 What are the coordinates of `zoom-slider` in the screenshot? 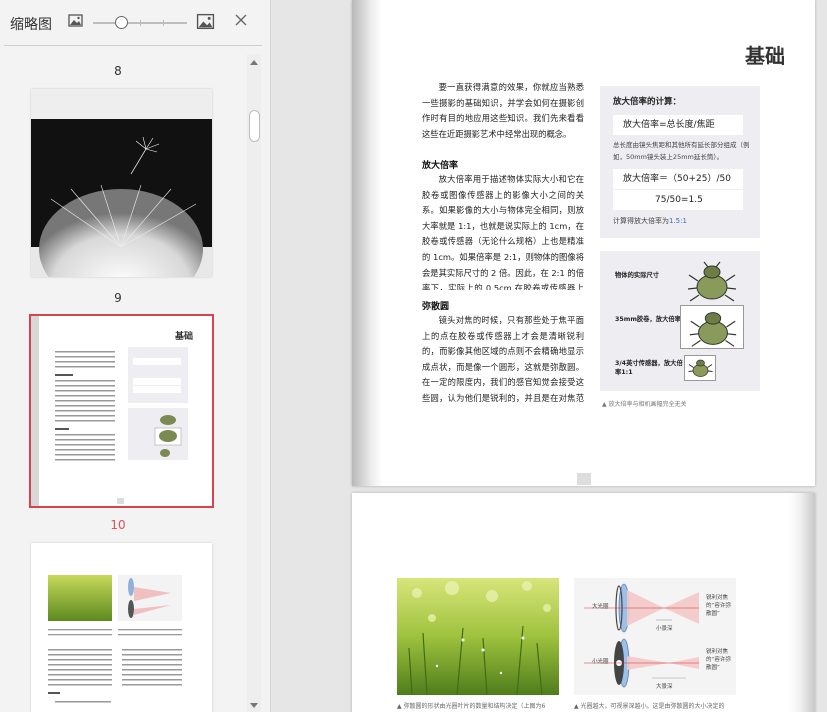 It's located at (140, 23).